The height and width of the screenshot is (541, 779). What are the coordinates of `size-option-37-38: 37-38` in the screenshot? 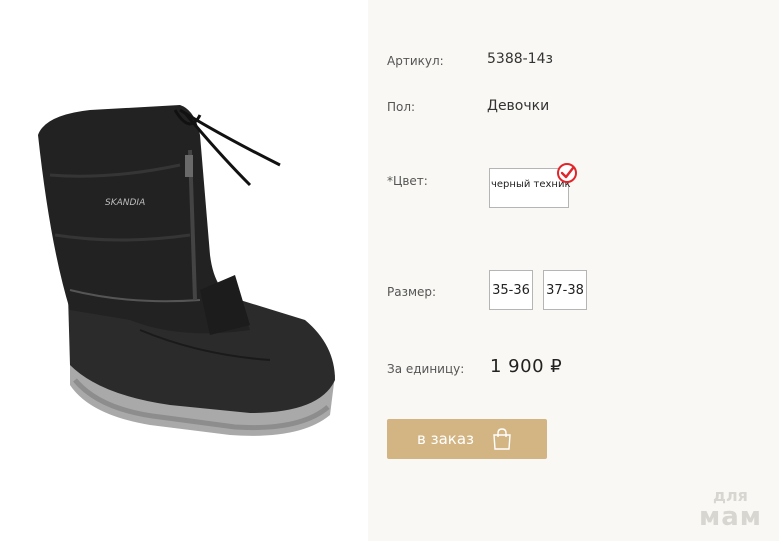 It's located at (565, 290).